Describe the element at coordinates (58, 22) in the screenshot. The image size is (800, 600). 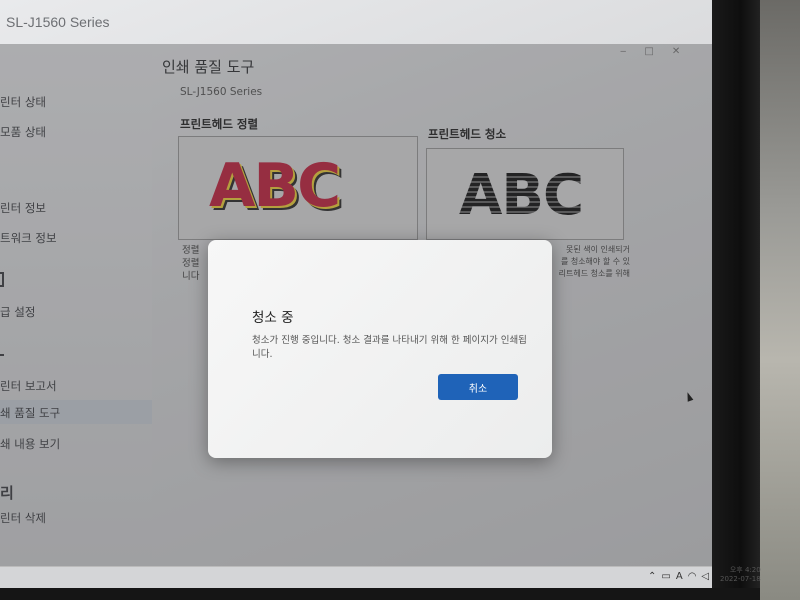
I see `window-title: SL-J1560 Series` at that location.